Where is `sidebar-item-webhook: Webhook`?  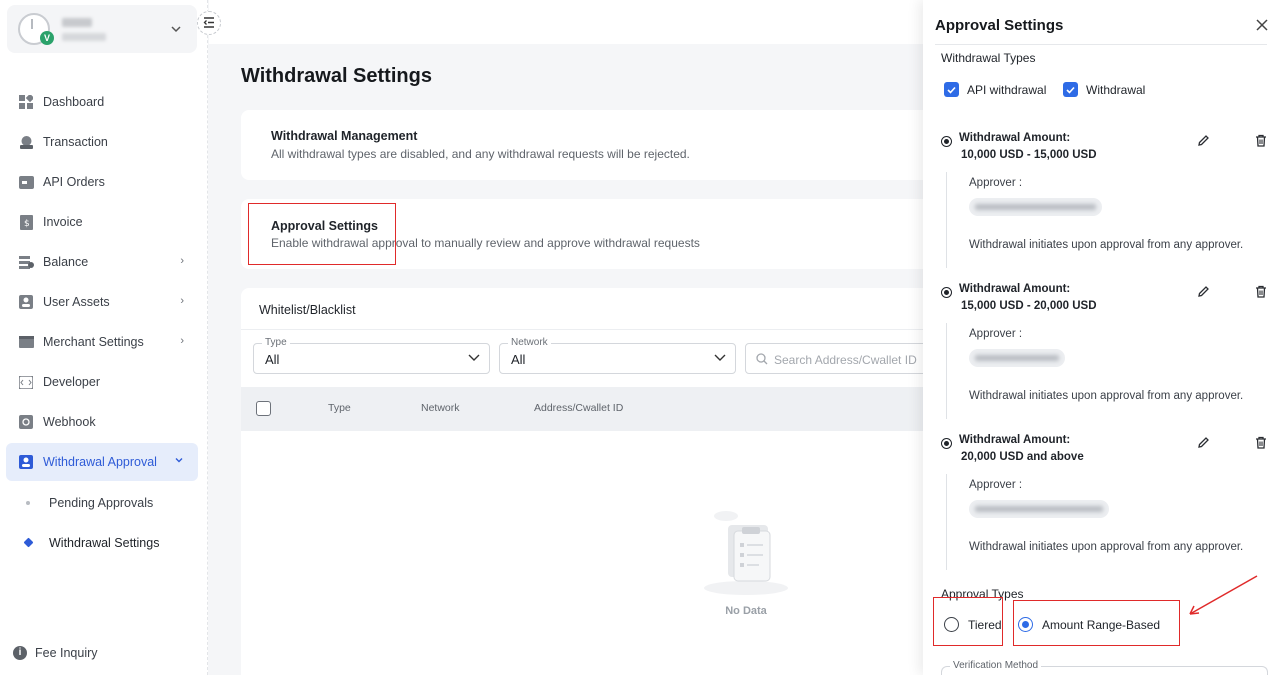
sidebar-item-webhook: Webhook is located at coordinates (102, 422).